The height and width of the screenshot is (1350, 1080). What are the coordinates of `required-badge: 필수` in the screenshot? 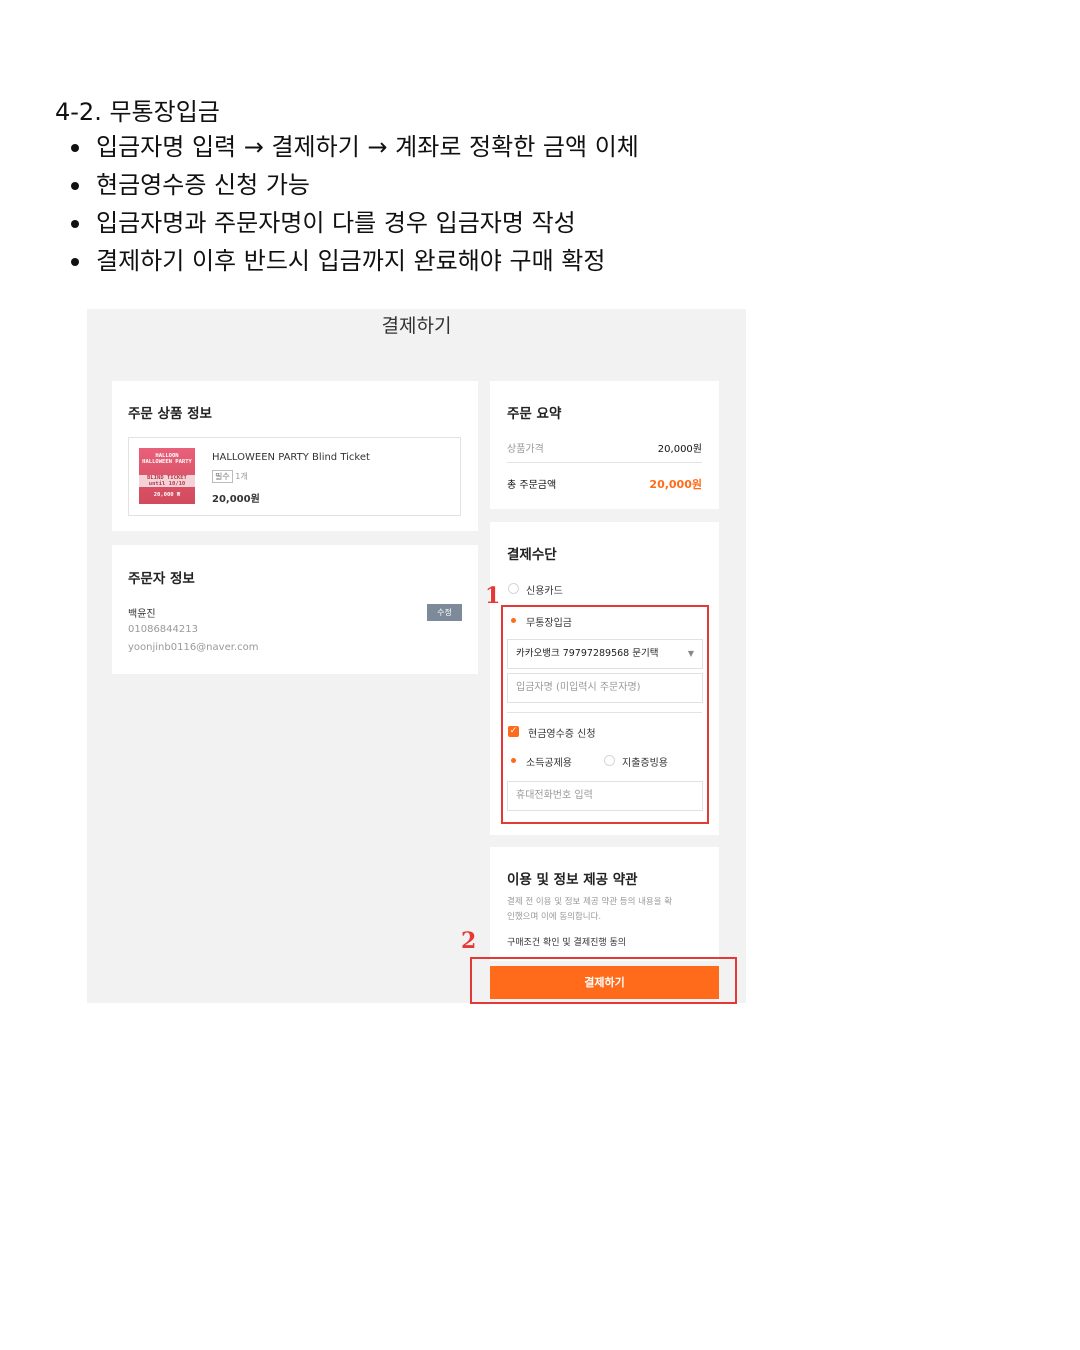 It's located at (222, 476).